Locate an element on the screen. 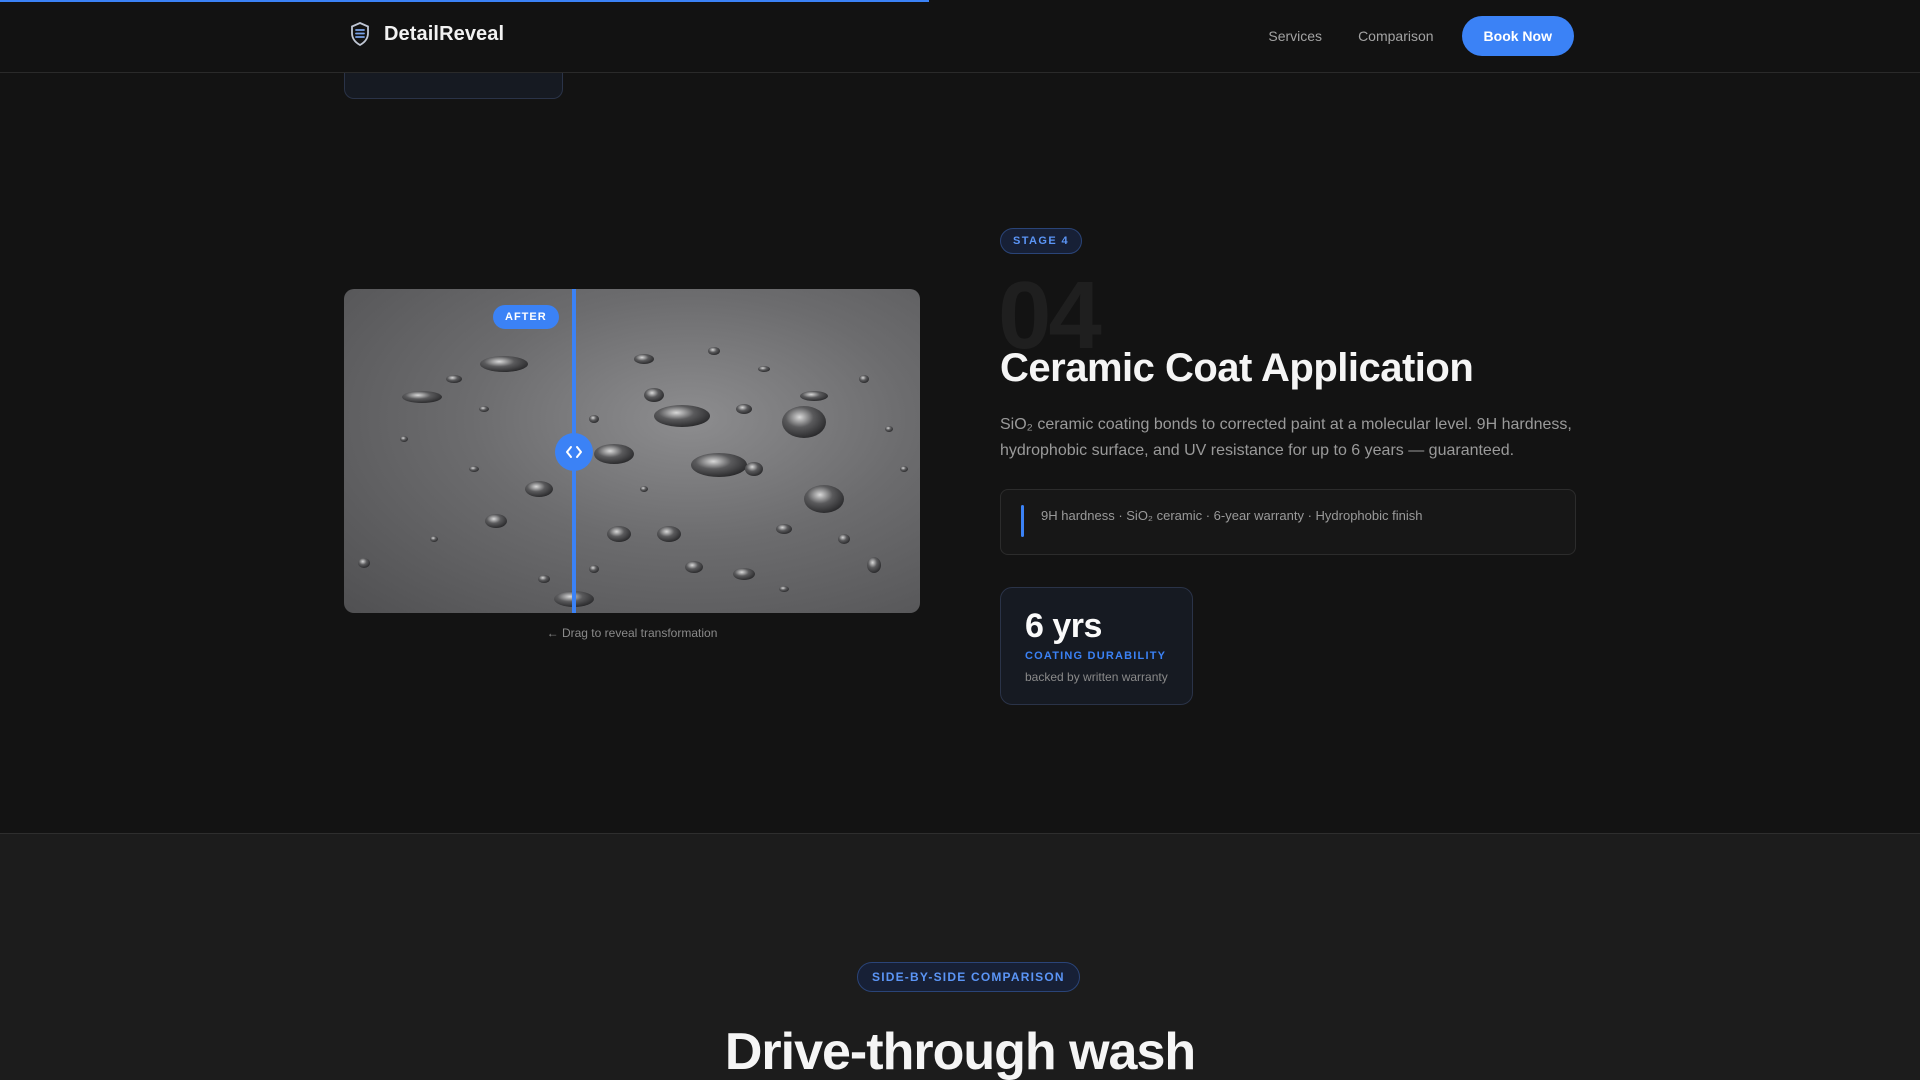 The height and width of the screenshot is (1080, 1920). nav-link-comparison: Comparison is located at coordinates (1395, 36).